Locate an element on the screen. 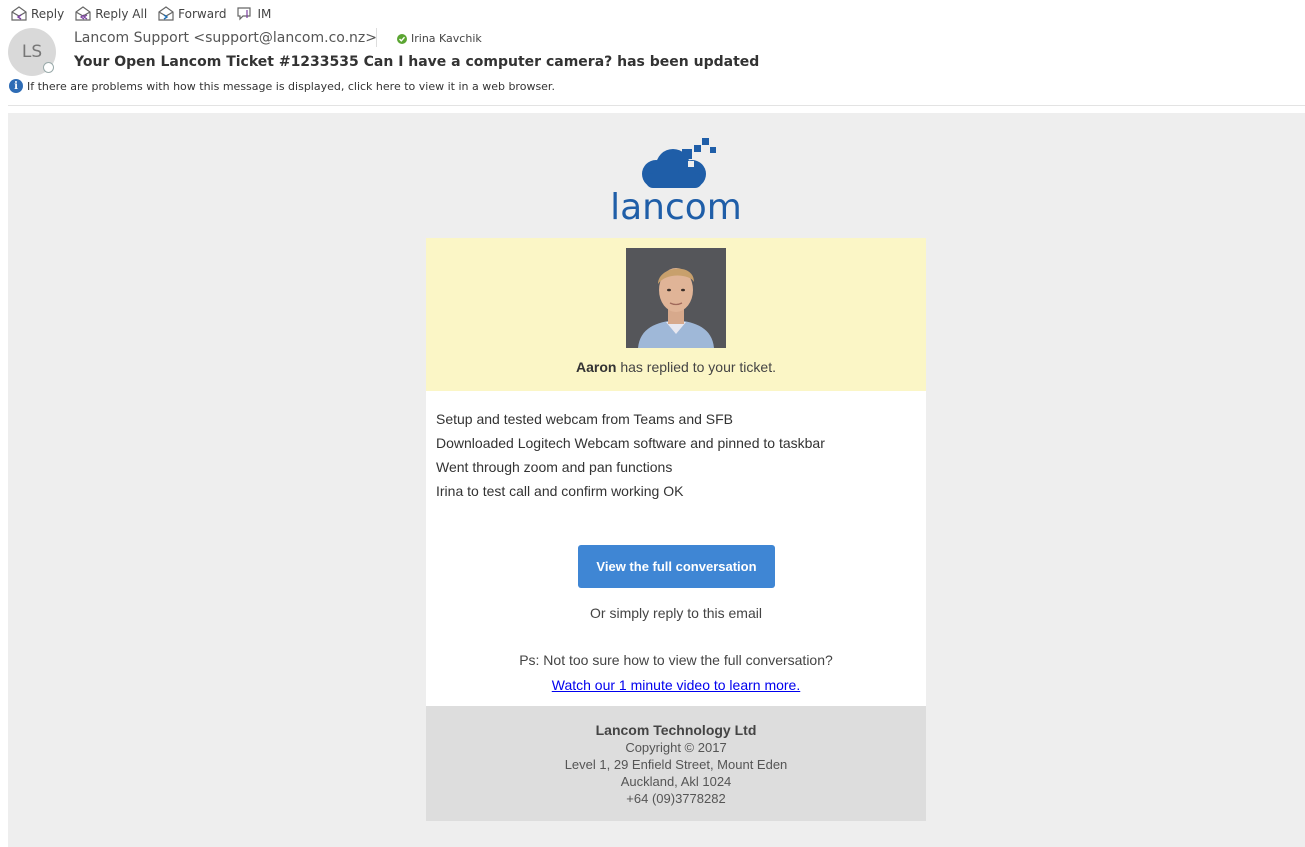  company-name: Lancom Technology Ltd is located at coordinates (676, 730).